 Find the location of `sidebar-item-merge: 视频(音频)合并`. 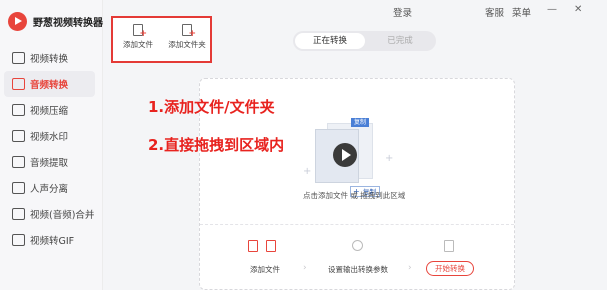

sidebar-item-merge: 视频(音频)合并 is located at coordinates (51, 214).